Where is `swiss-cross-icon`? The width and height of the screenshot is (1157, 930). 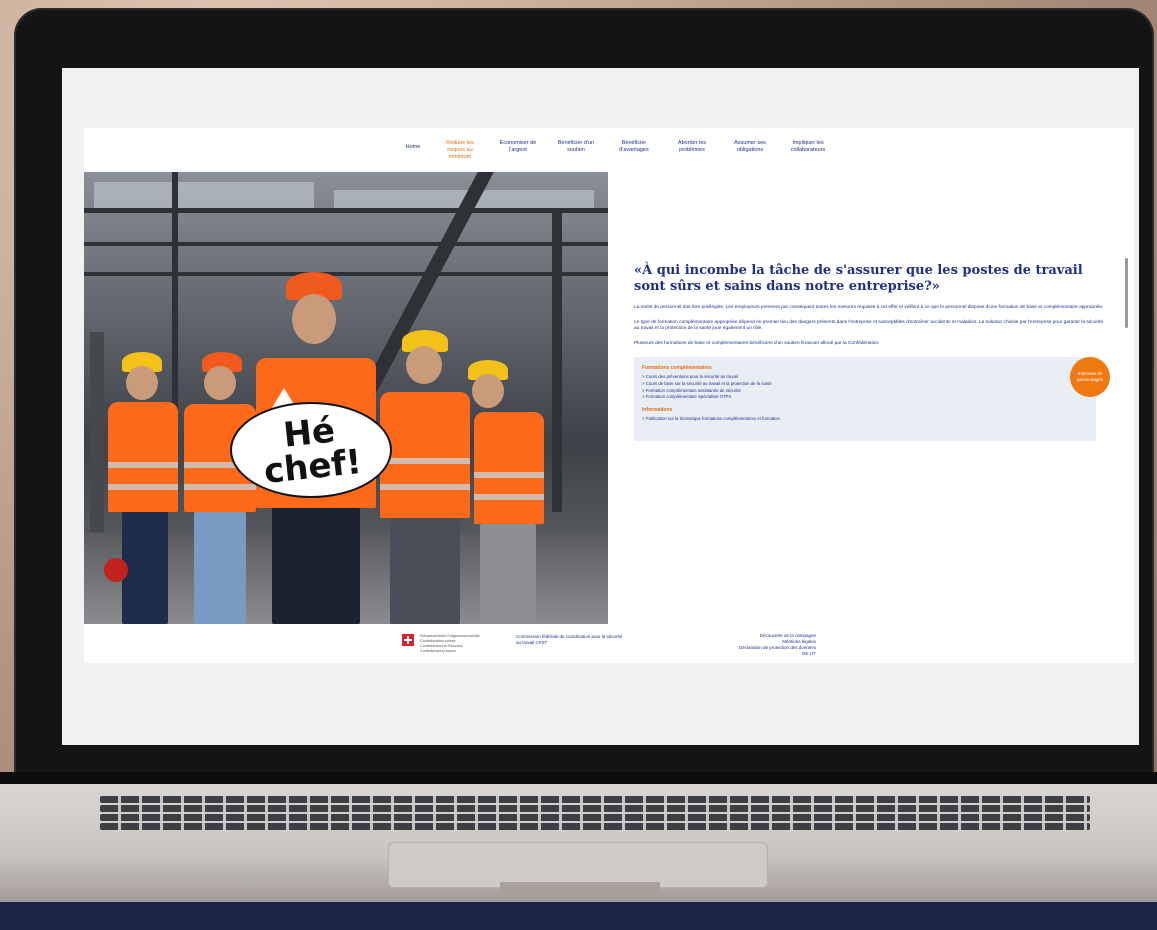
swiss-cross-icon is located at coordinates (408, 640).